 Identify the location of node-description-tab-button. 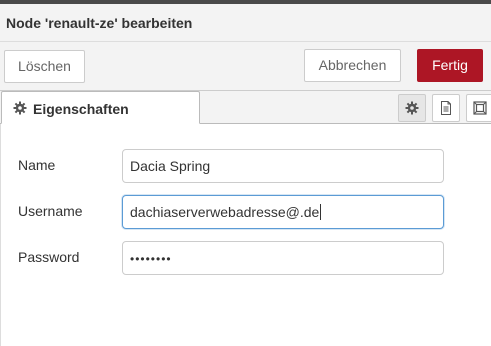
(446, 108).